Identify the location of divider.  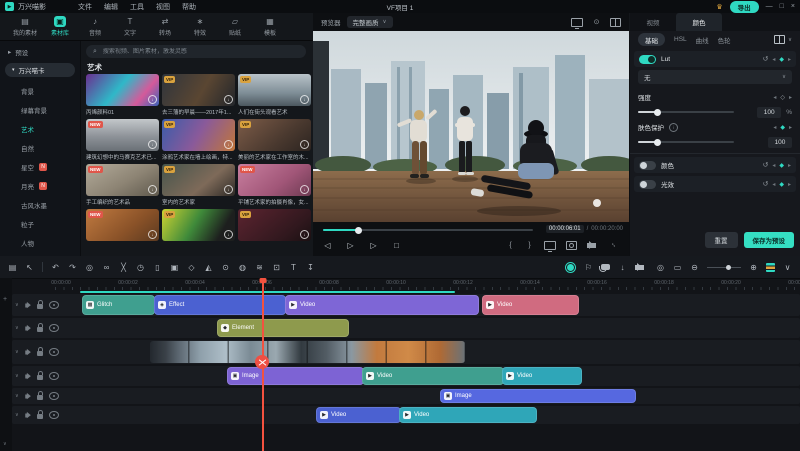
(42, 267).